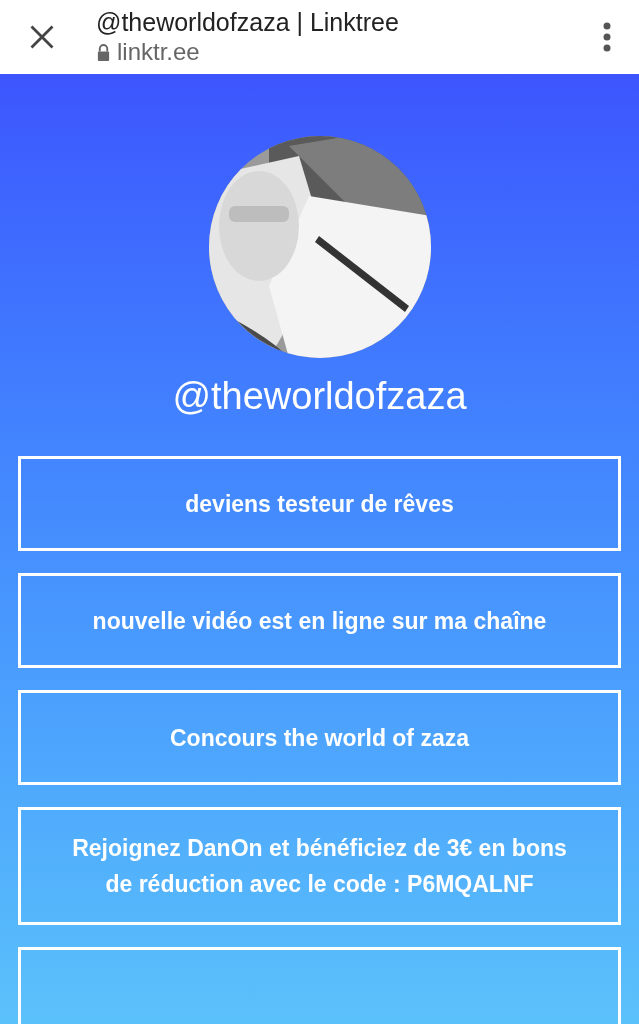 This screenshot has width=639, height=1024. What do you see at coordinates (319, 737) in the screenshot?
I see `link-button: Concours the world of zaza` at bounding box center [319, 737].